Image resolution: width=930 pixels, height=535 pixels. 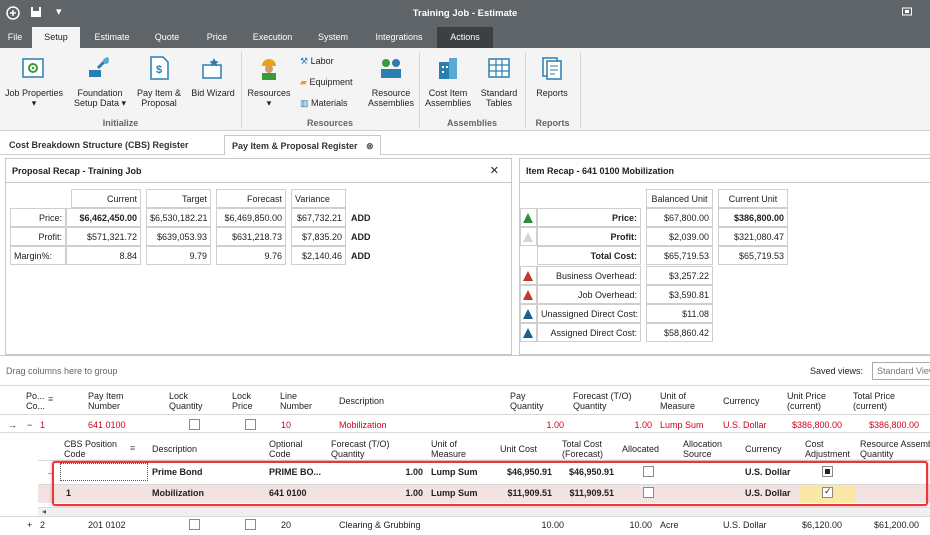 I want to click on equipment-label: Equipment, so click(x=331, y=82).